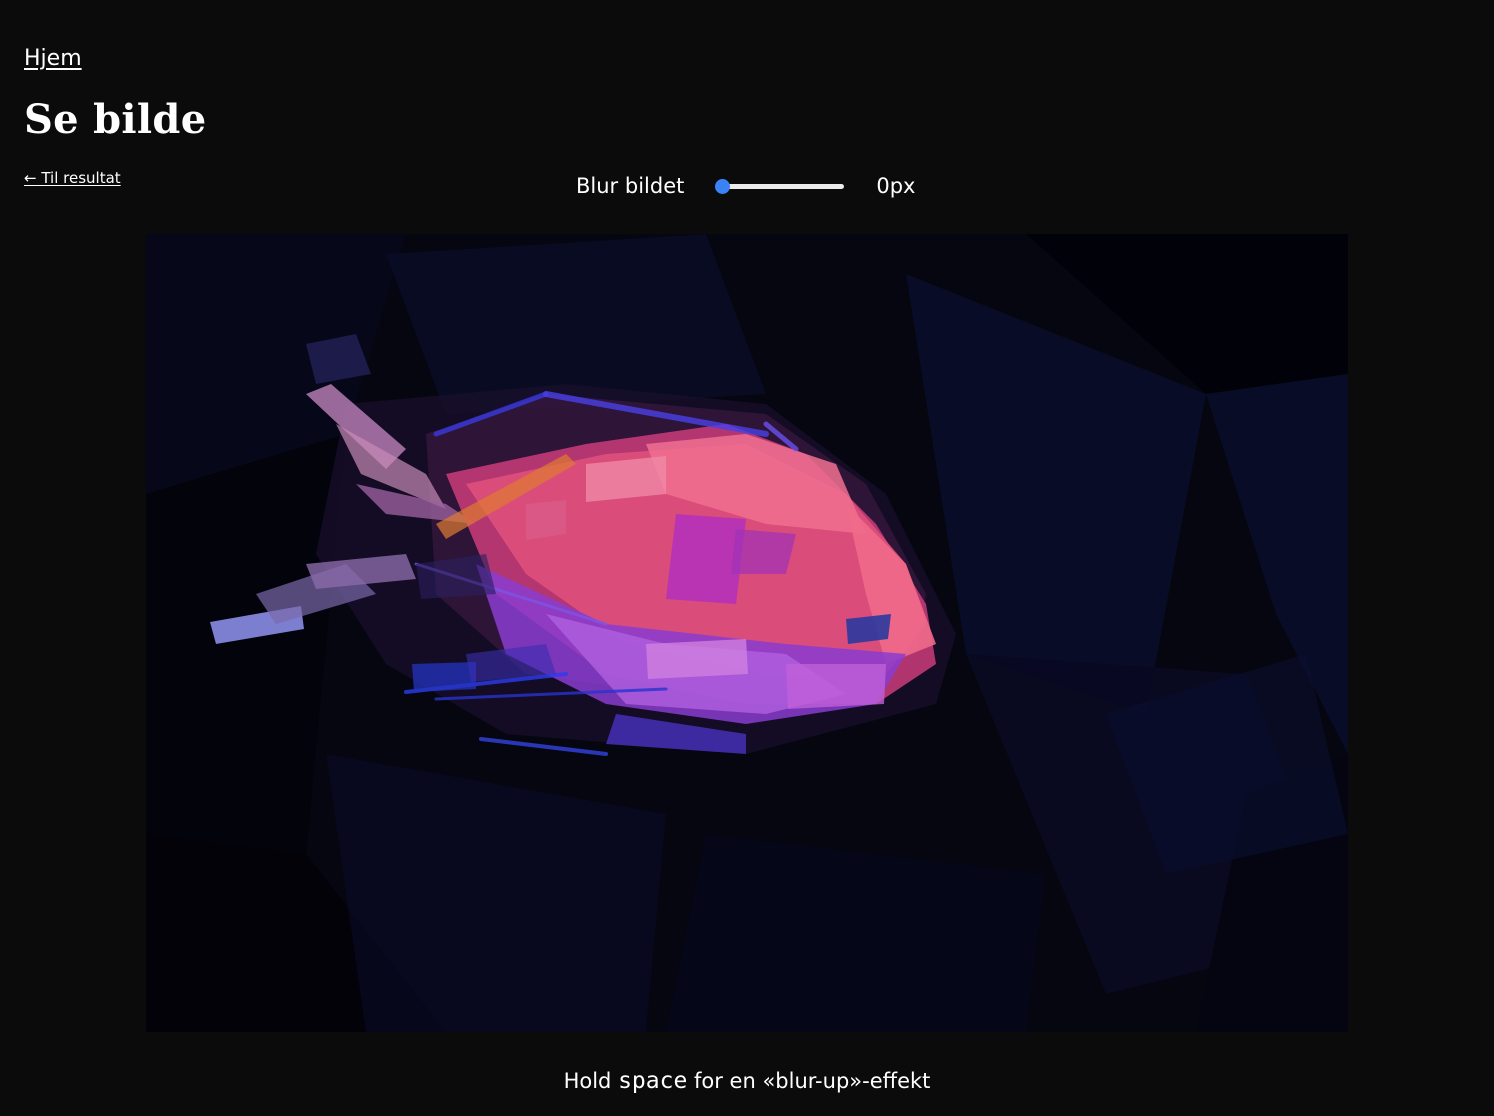 The image size is (1494, 1116). I want to click on blur-slider, so click(779, 186).